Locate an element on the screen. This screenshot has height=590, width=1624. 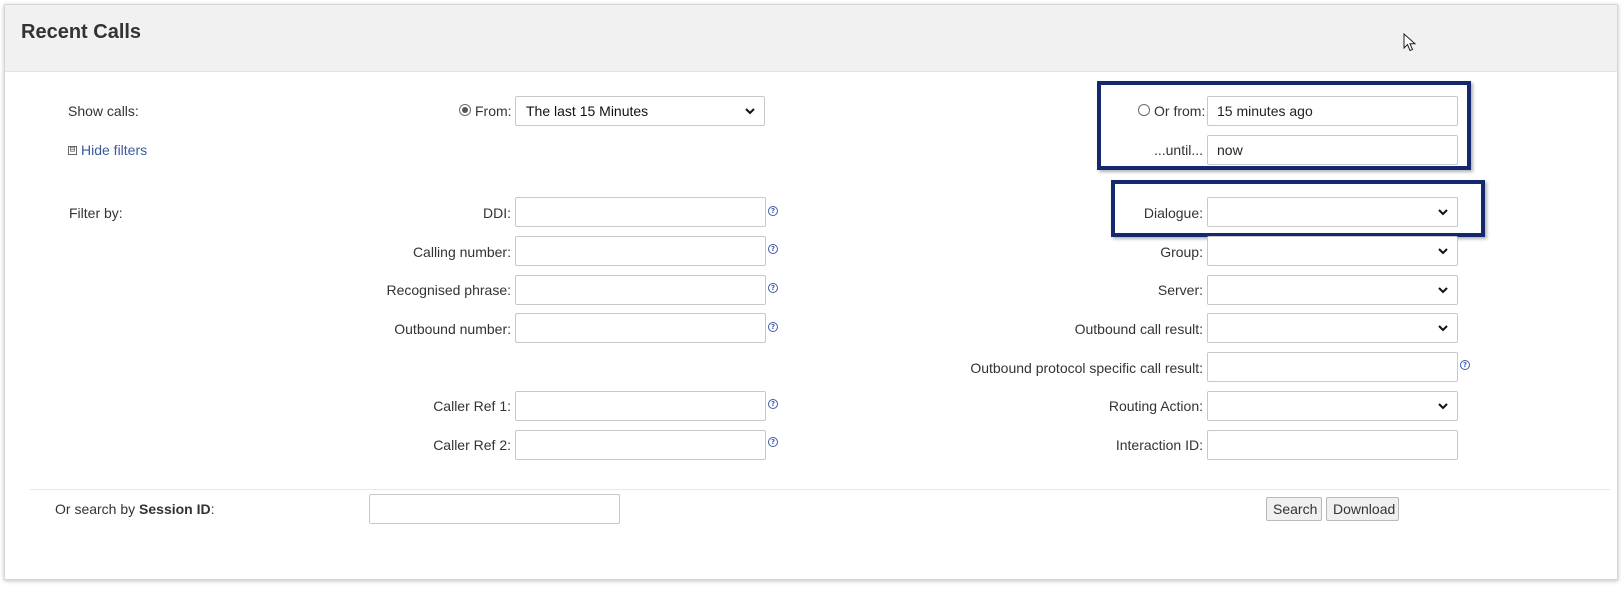
recognised-phrase-help-icon: ? is located at coordinates (773, 288).